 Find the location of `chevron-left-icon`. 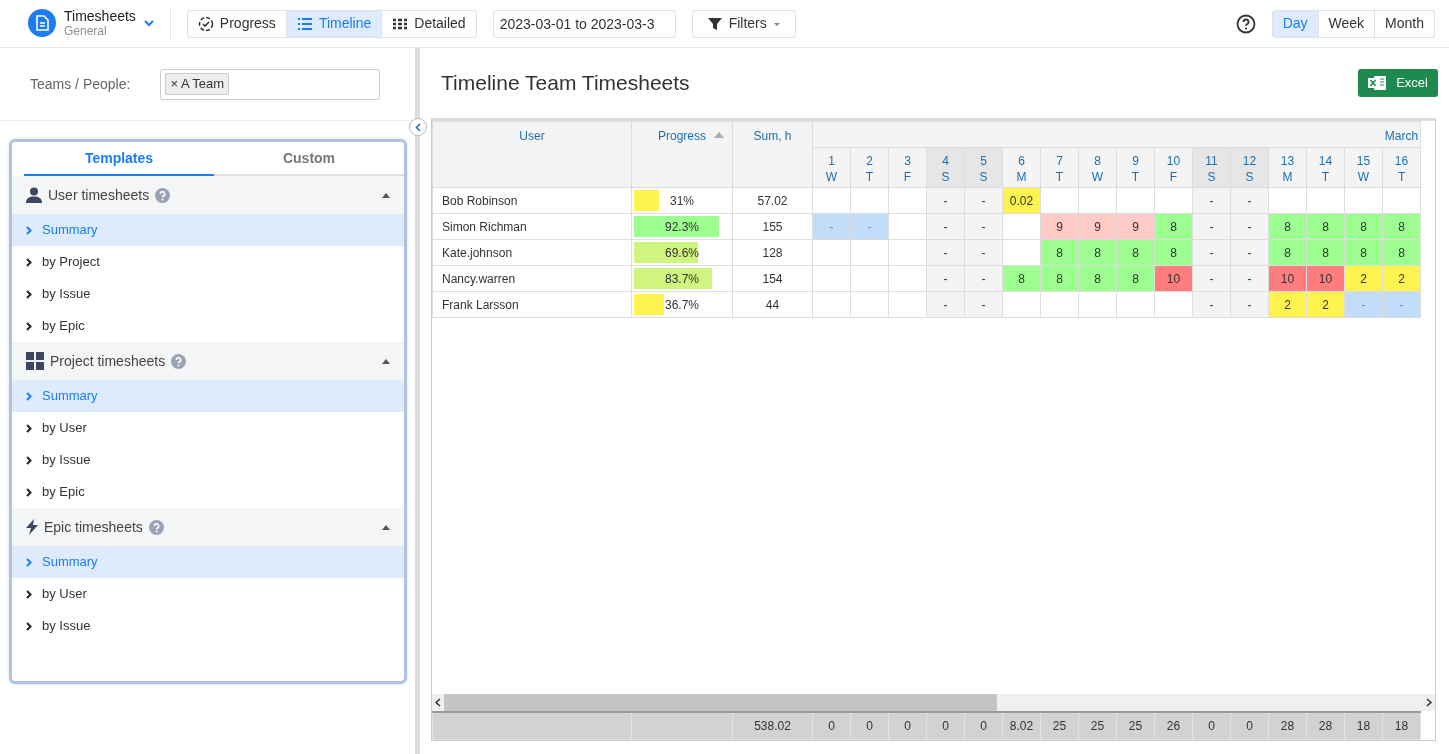

chevron-left-icon is located at coordinates (418, 127).